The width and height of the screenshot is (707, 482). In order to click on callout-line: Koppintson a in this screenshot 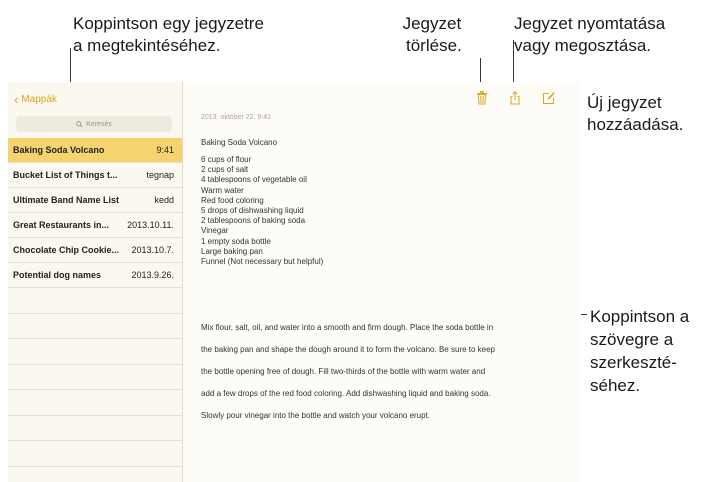, I will do `click(640, 316)`.